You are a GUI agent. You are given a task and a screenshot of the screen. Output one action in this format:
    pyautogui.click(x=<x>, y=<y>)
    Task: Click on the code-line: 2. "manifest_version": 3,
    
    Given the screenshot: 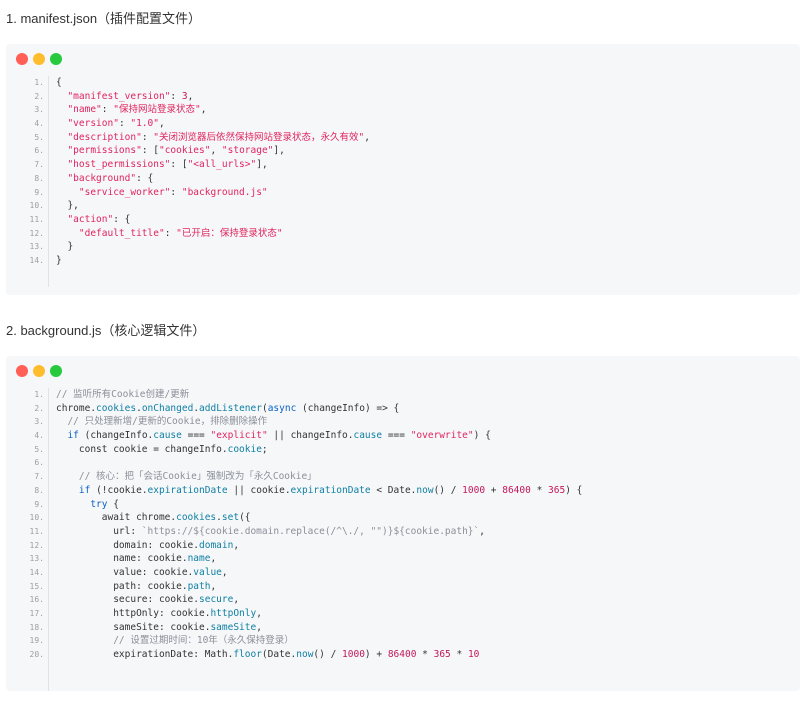 What is the action you would take?
    pyautogui.click(x=403, y=97)
    